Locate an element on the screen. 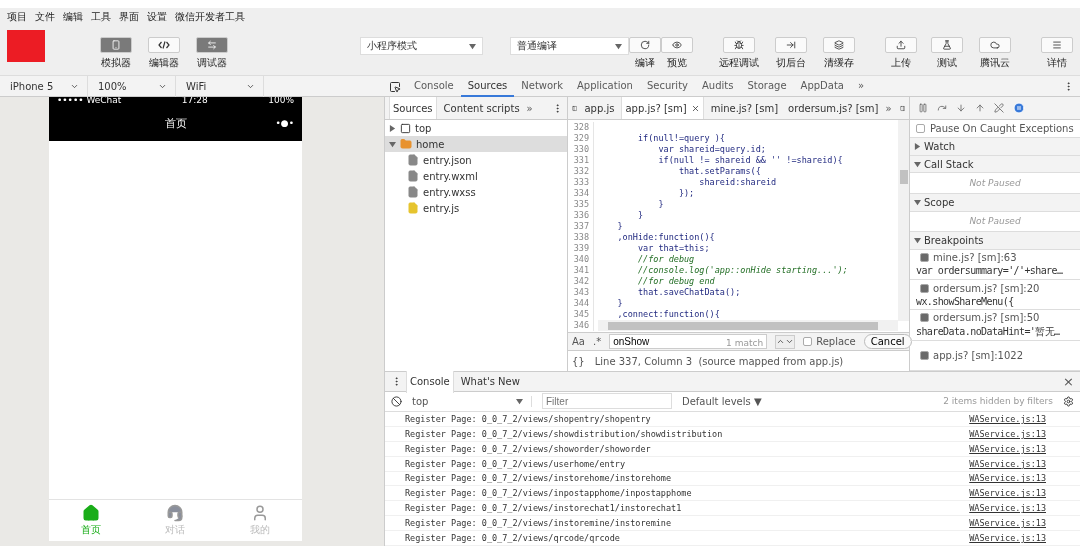  editor-tab: app.js? [sm] is located at coordinates (662, 108).